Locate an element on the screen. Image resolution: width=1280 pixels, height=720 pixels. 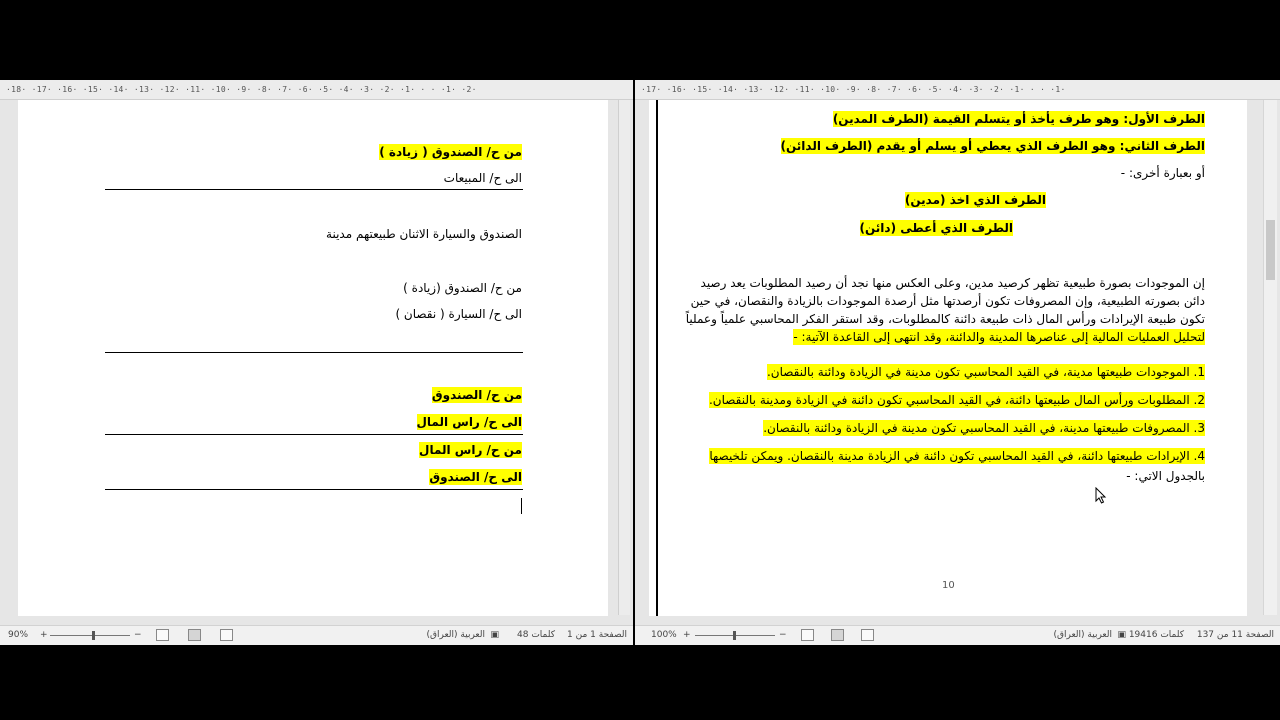
page-margin-indicator is located at coordinates (657, 358).